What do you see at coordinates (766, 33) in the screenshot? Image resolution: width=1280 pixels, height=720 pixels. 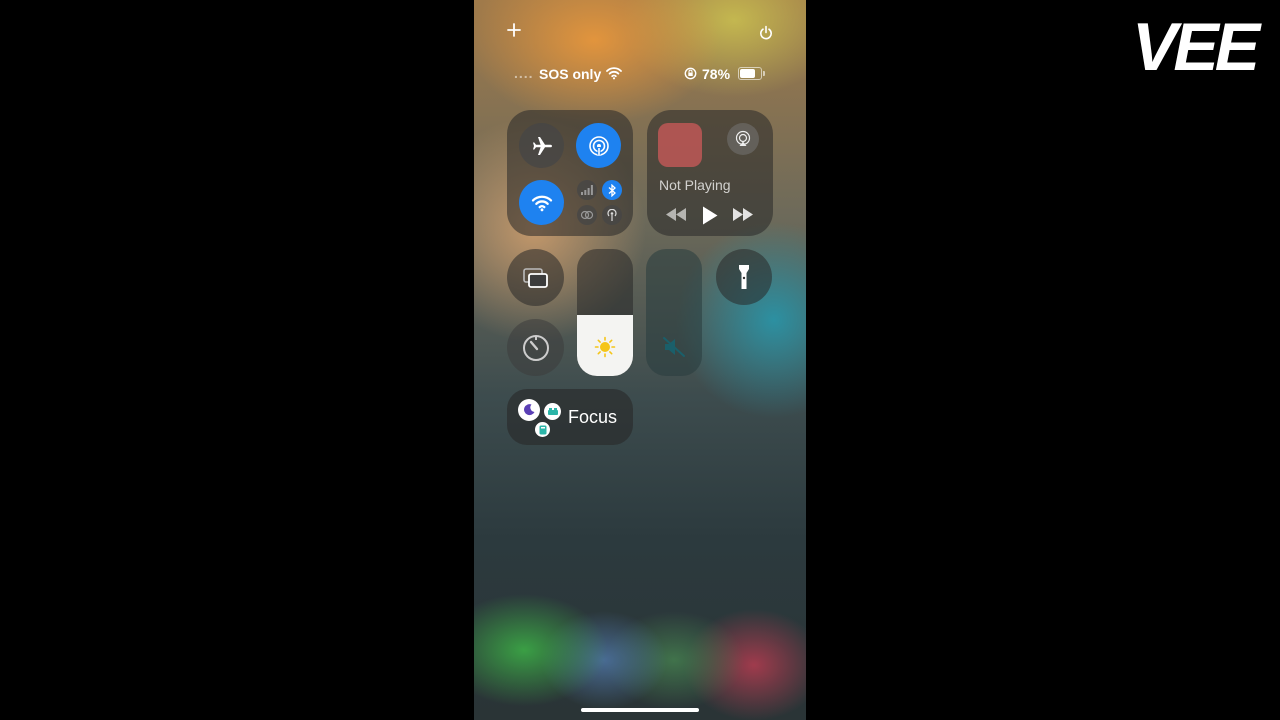 I see `power-icon` at bounding box center [766, 33].